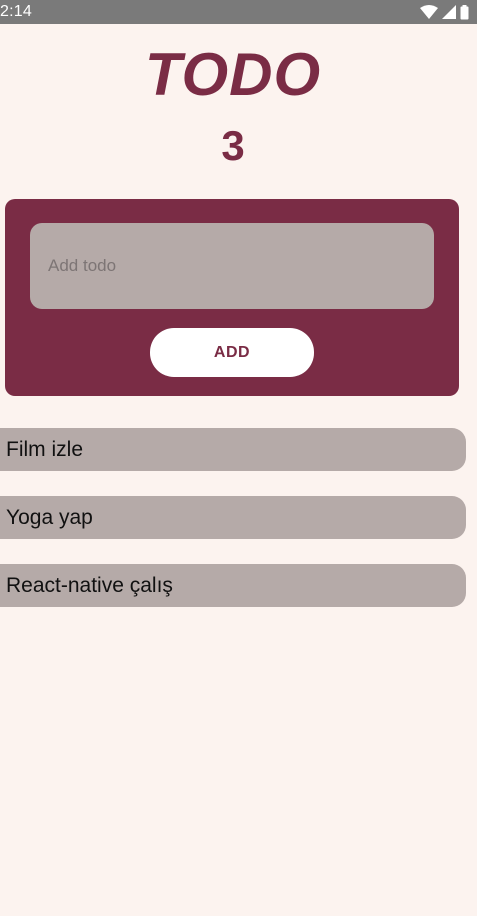 This screenshot has width=477, height=916. What do you see at coordinates (233, 449) in the screenshot?
I see `todo-item: Film izle` at bounding box center [233, 449].